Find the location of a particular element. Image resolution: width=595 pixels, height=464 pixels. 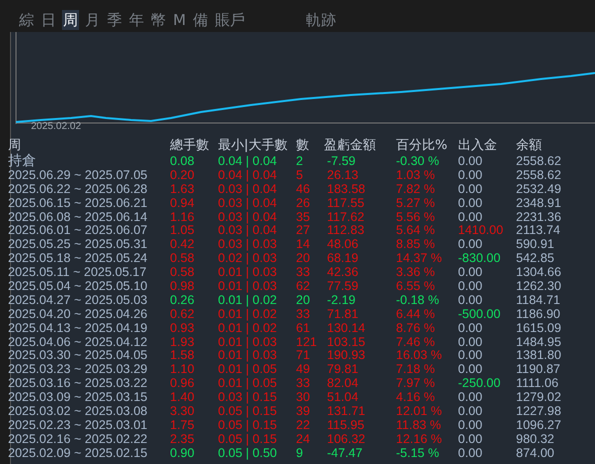

table-cell-text: -7.59 is located at coordinates (341, 161).